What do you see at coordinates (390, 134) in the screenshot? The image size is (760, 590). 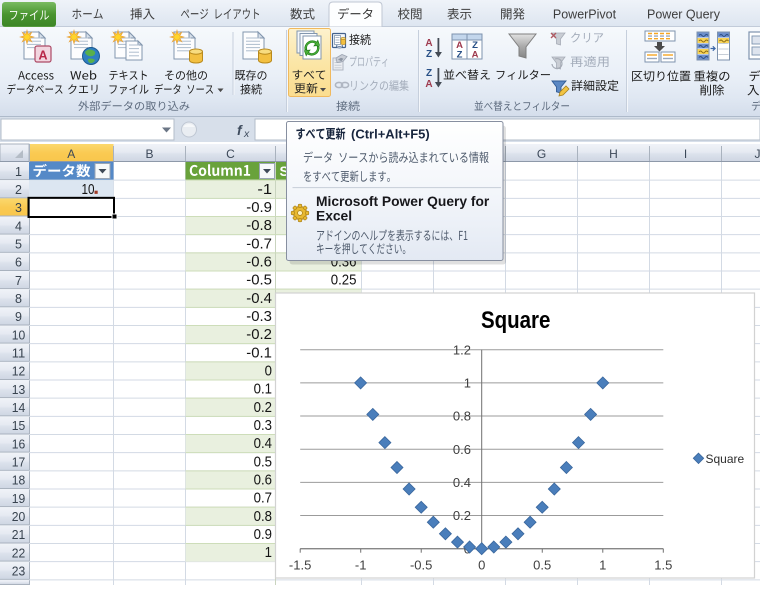 I see `svg-text: (Ctrl+Alt+F5)` at bounding box center [390, 134].